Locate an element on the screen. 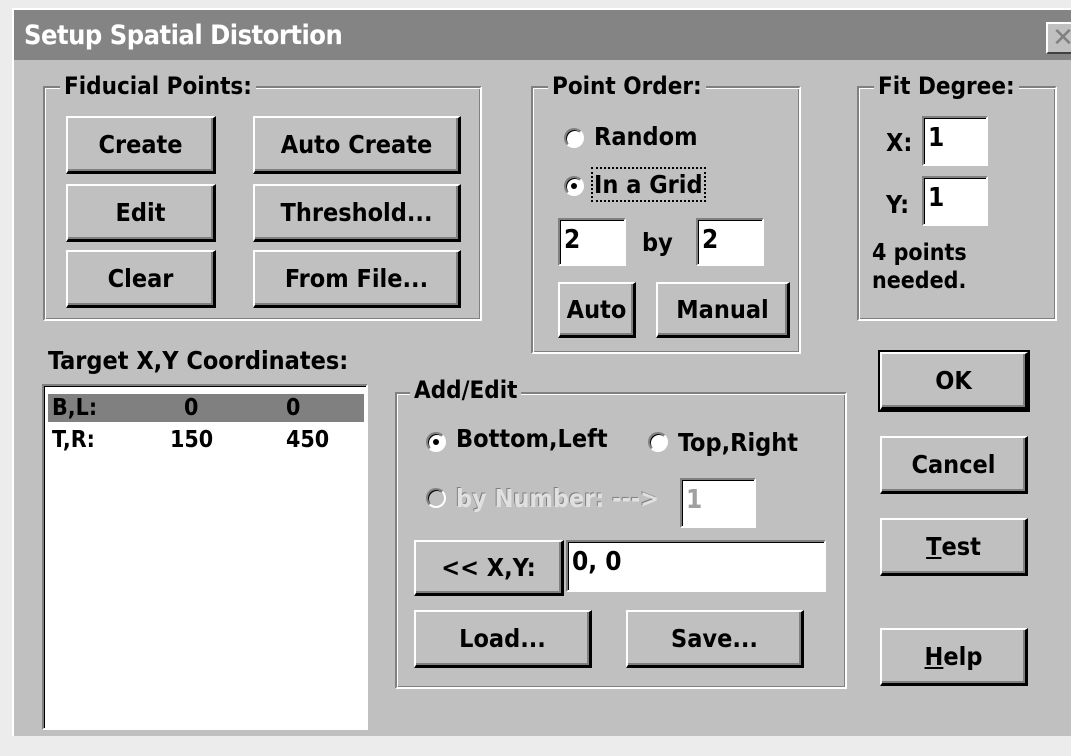 This screenshot has width=1071, height=756. fit-y-label: Y: is located at coordinates (898, 204).